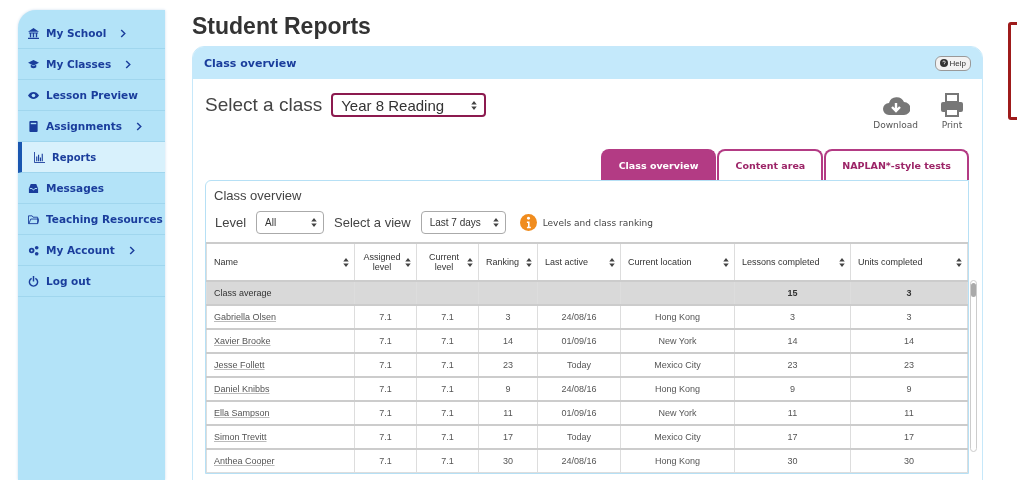  I want to click on table-cell: 15, so click(792, 293).